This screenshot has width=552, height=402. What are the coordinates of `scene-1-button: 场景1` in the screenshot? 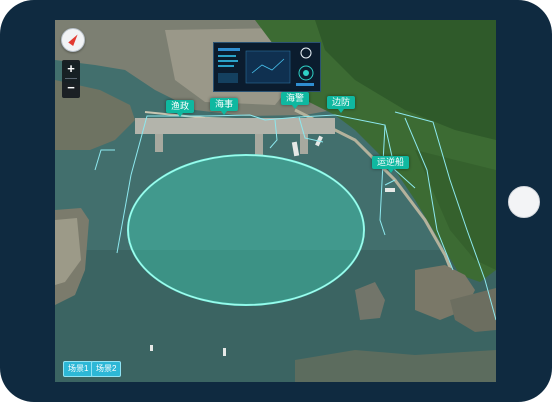 It's located at (78, 369).